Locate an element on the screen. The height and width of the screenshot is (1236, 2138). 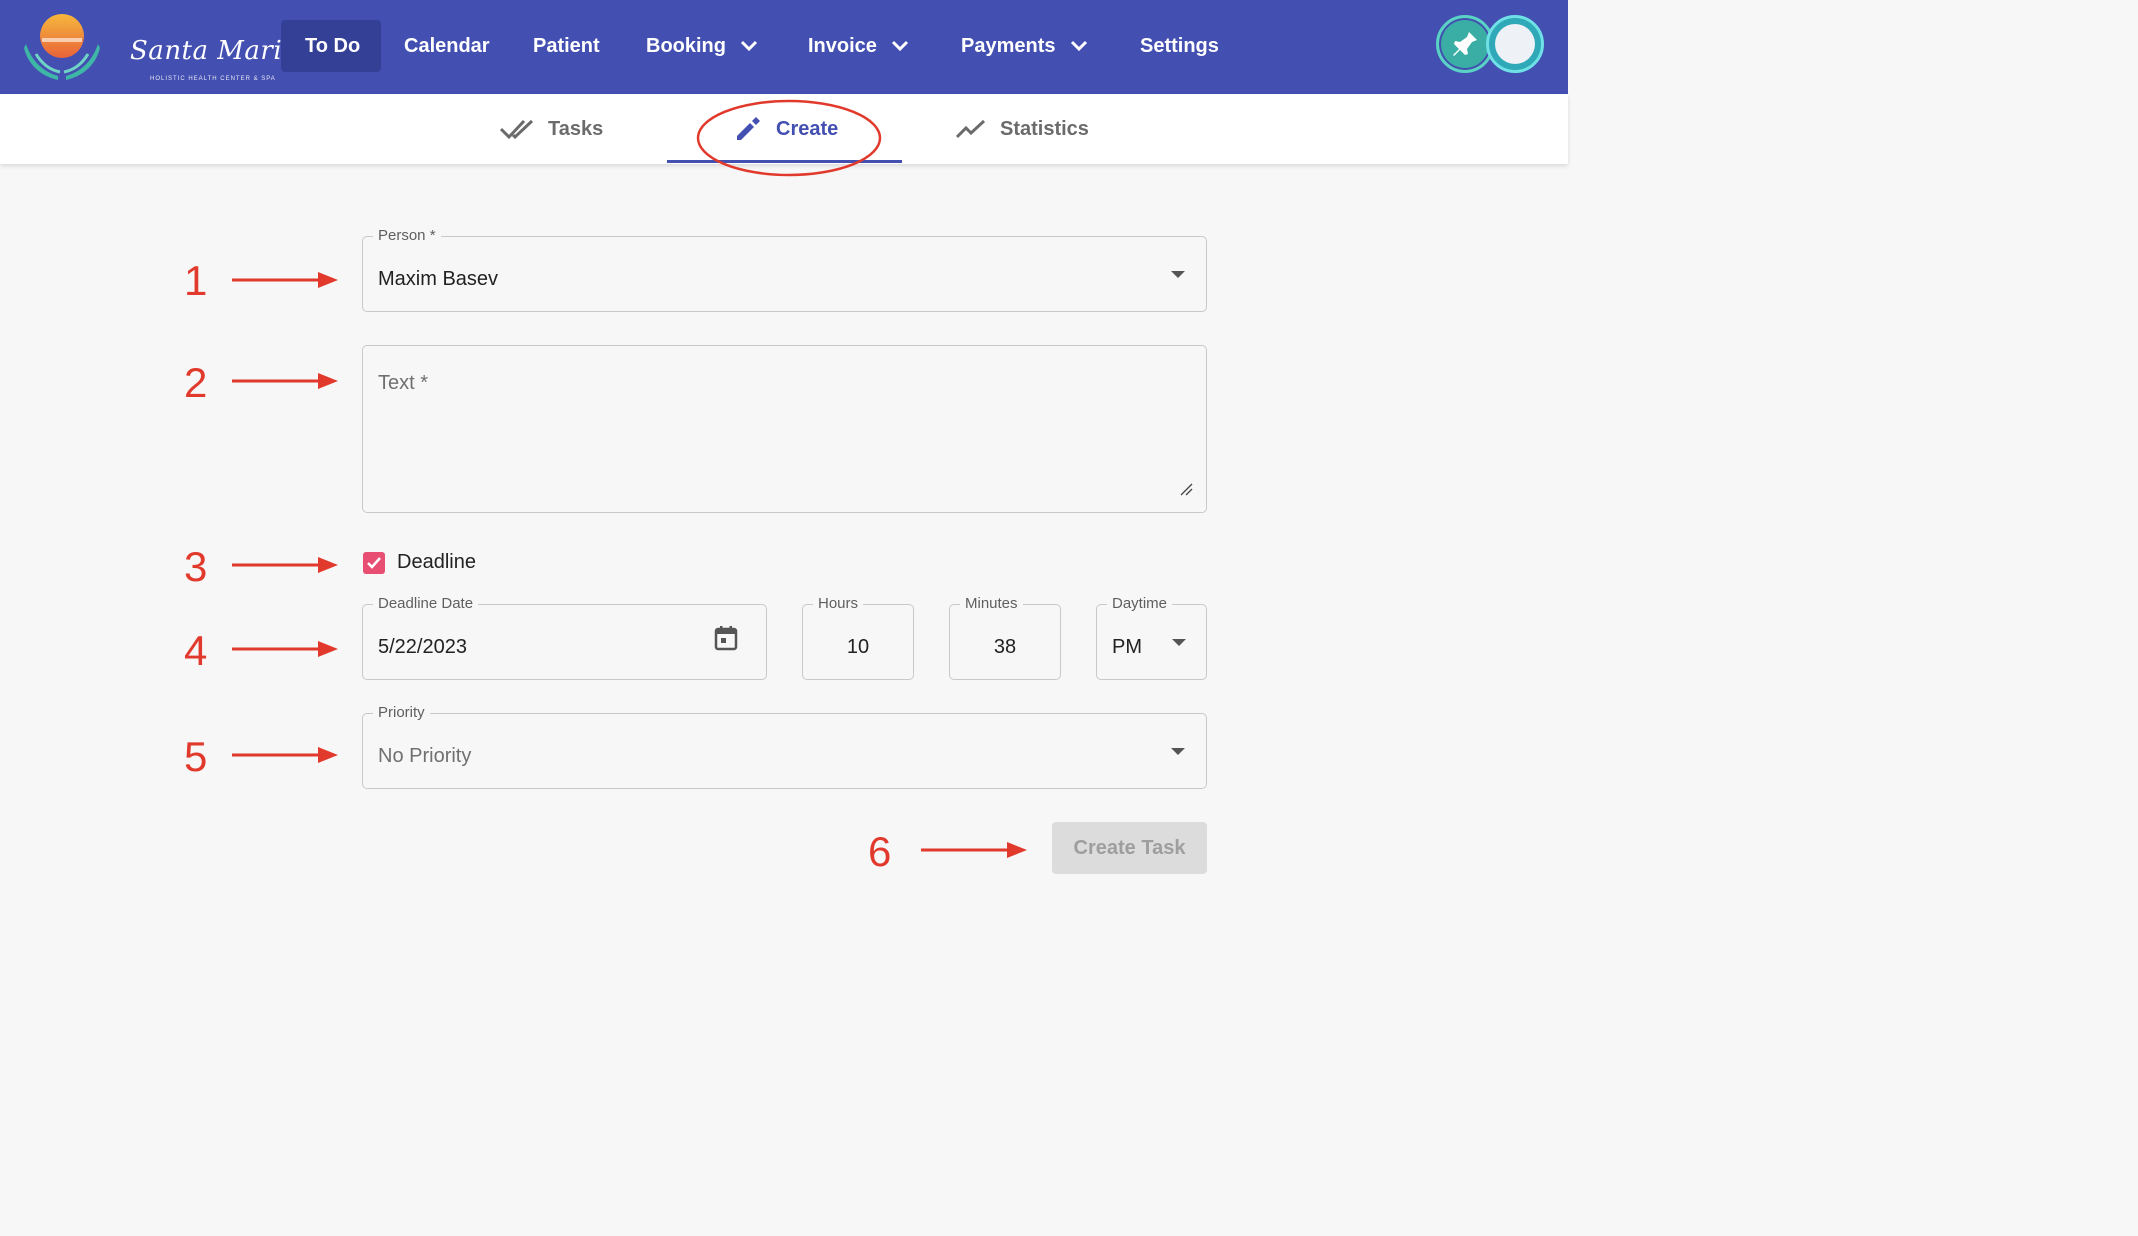
tab-tasks-label: Tasks is located at coordinates (576, 128).